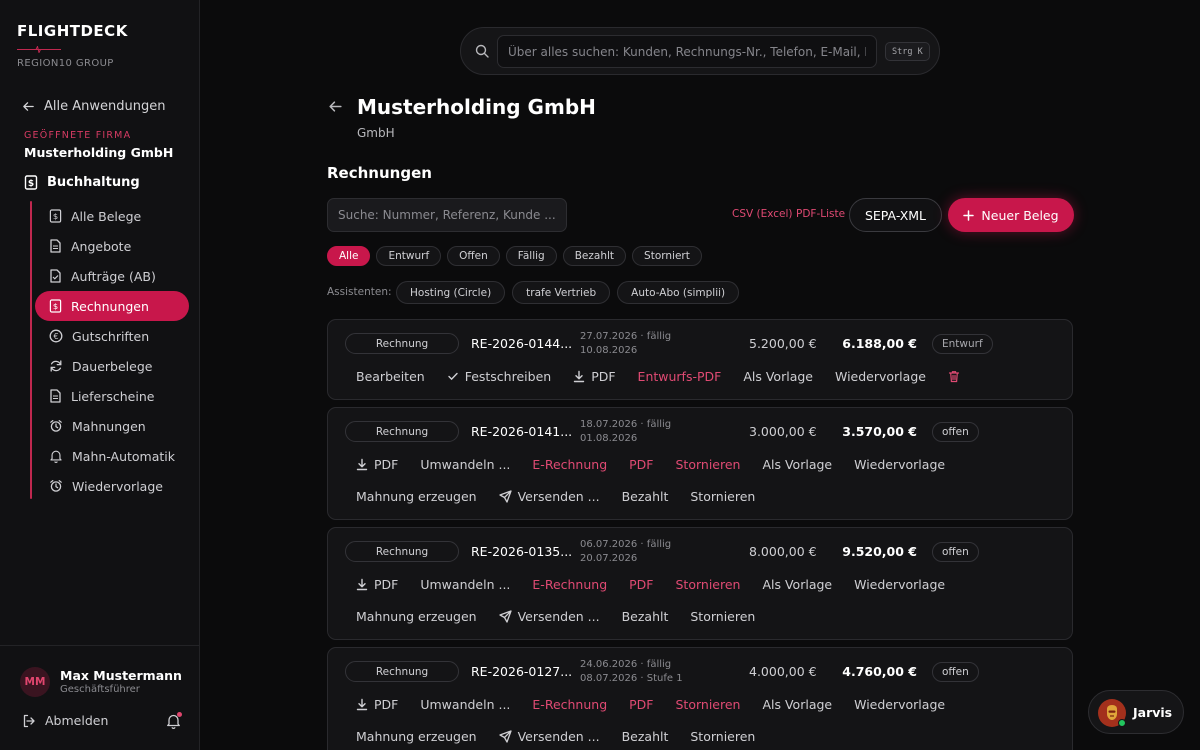  I want to click on brand: FLIGHTDECK REGION10 GROUP, so click(72, 45).